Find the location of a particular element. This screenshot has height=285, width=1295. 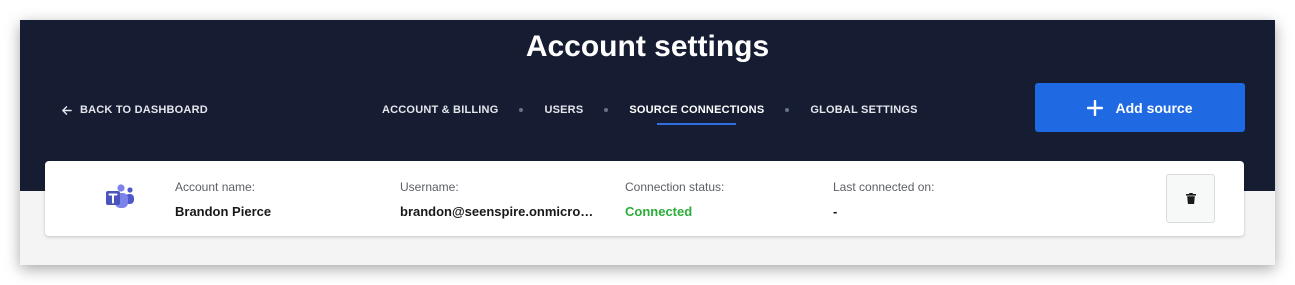

account-name-value: Brandon Pierce is located at coordinates (223, 211).